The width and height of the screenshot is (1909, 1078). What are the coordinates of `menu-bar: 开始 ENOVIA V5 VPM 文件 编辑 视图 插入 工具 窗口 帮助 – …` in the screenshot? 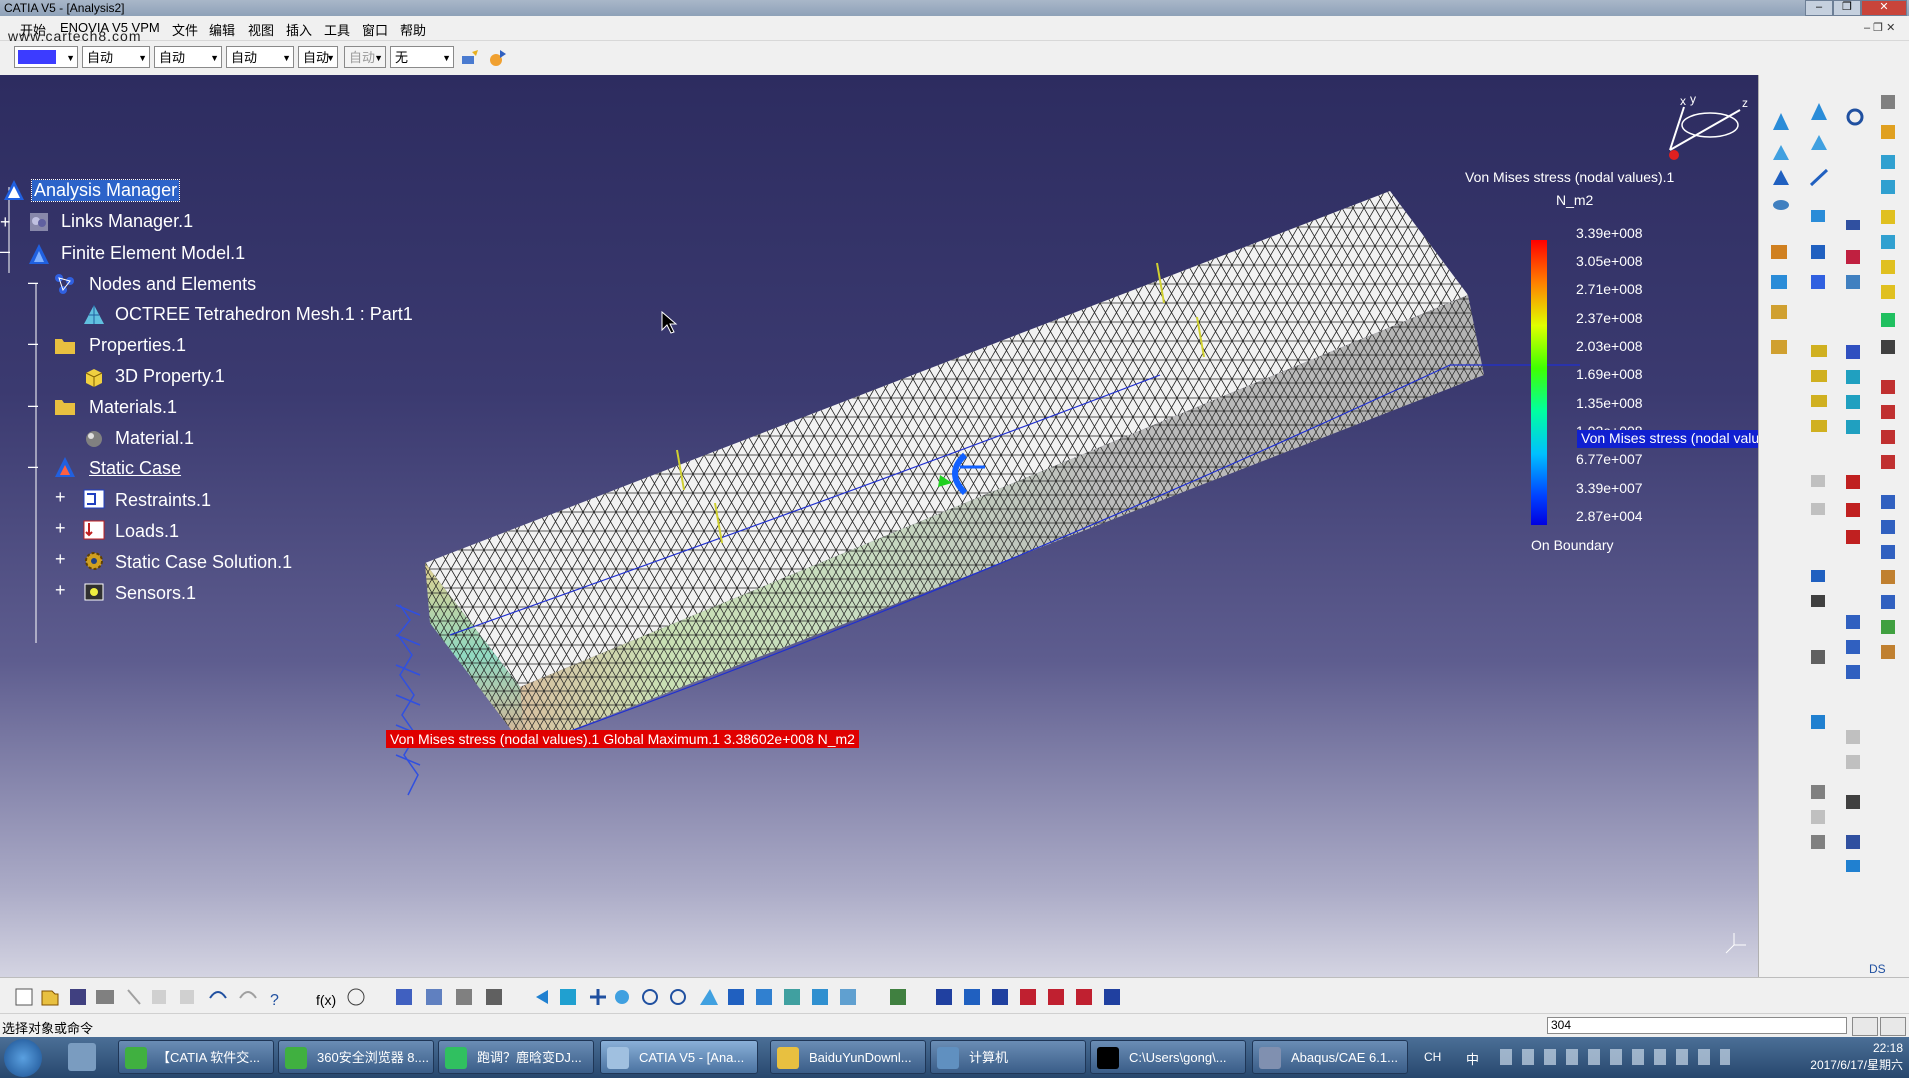 It's located at (954, 28).